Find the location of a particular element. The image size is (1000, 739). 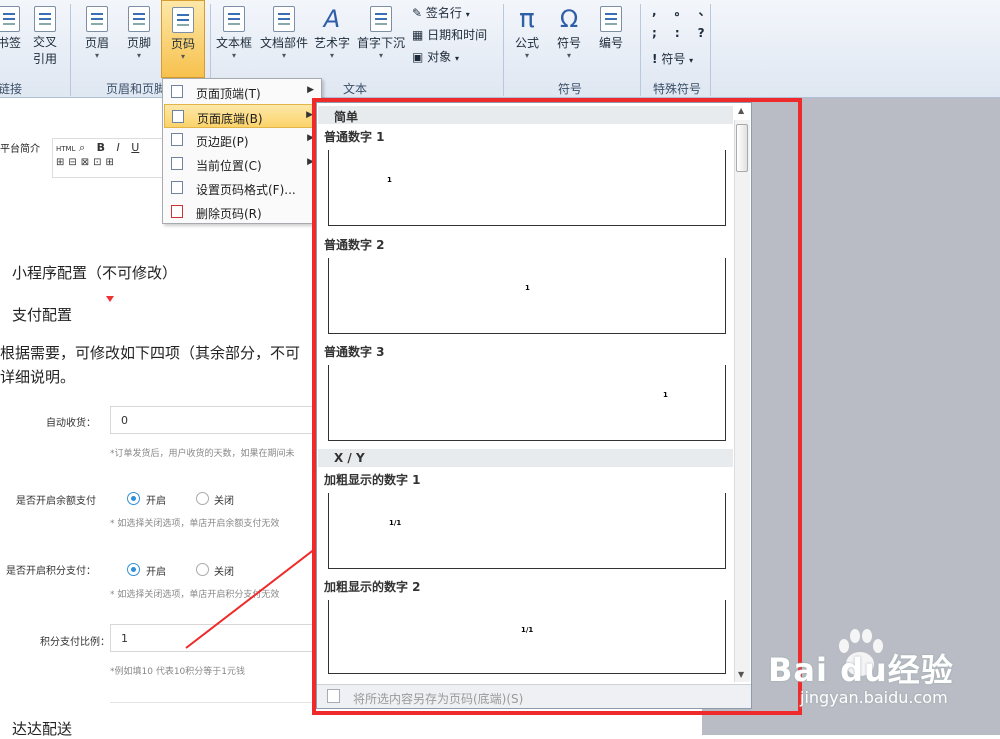

punct-row-2: ;:? is located at coordinates (687, 33).